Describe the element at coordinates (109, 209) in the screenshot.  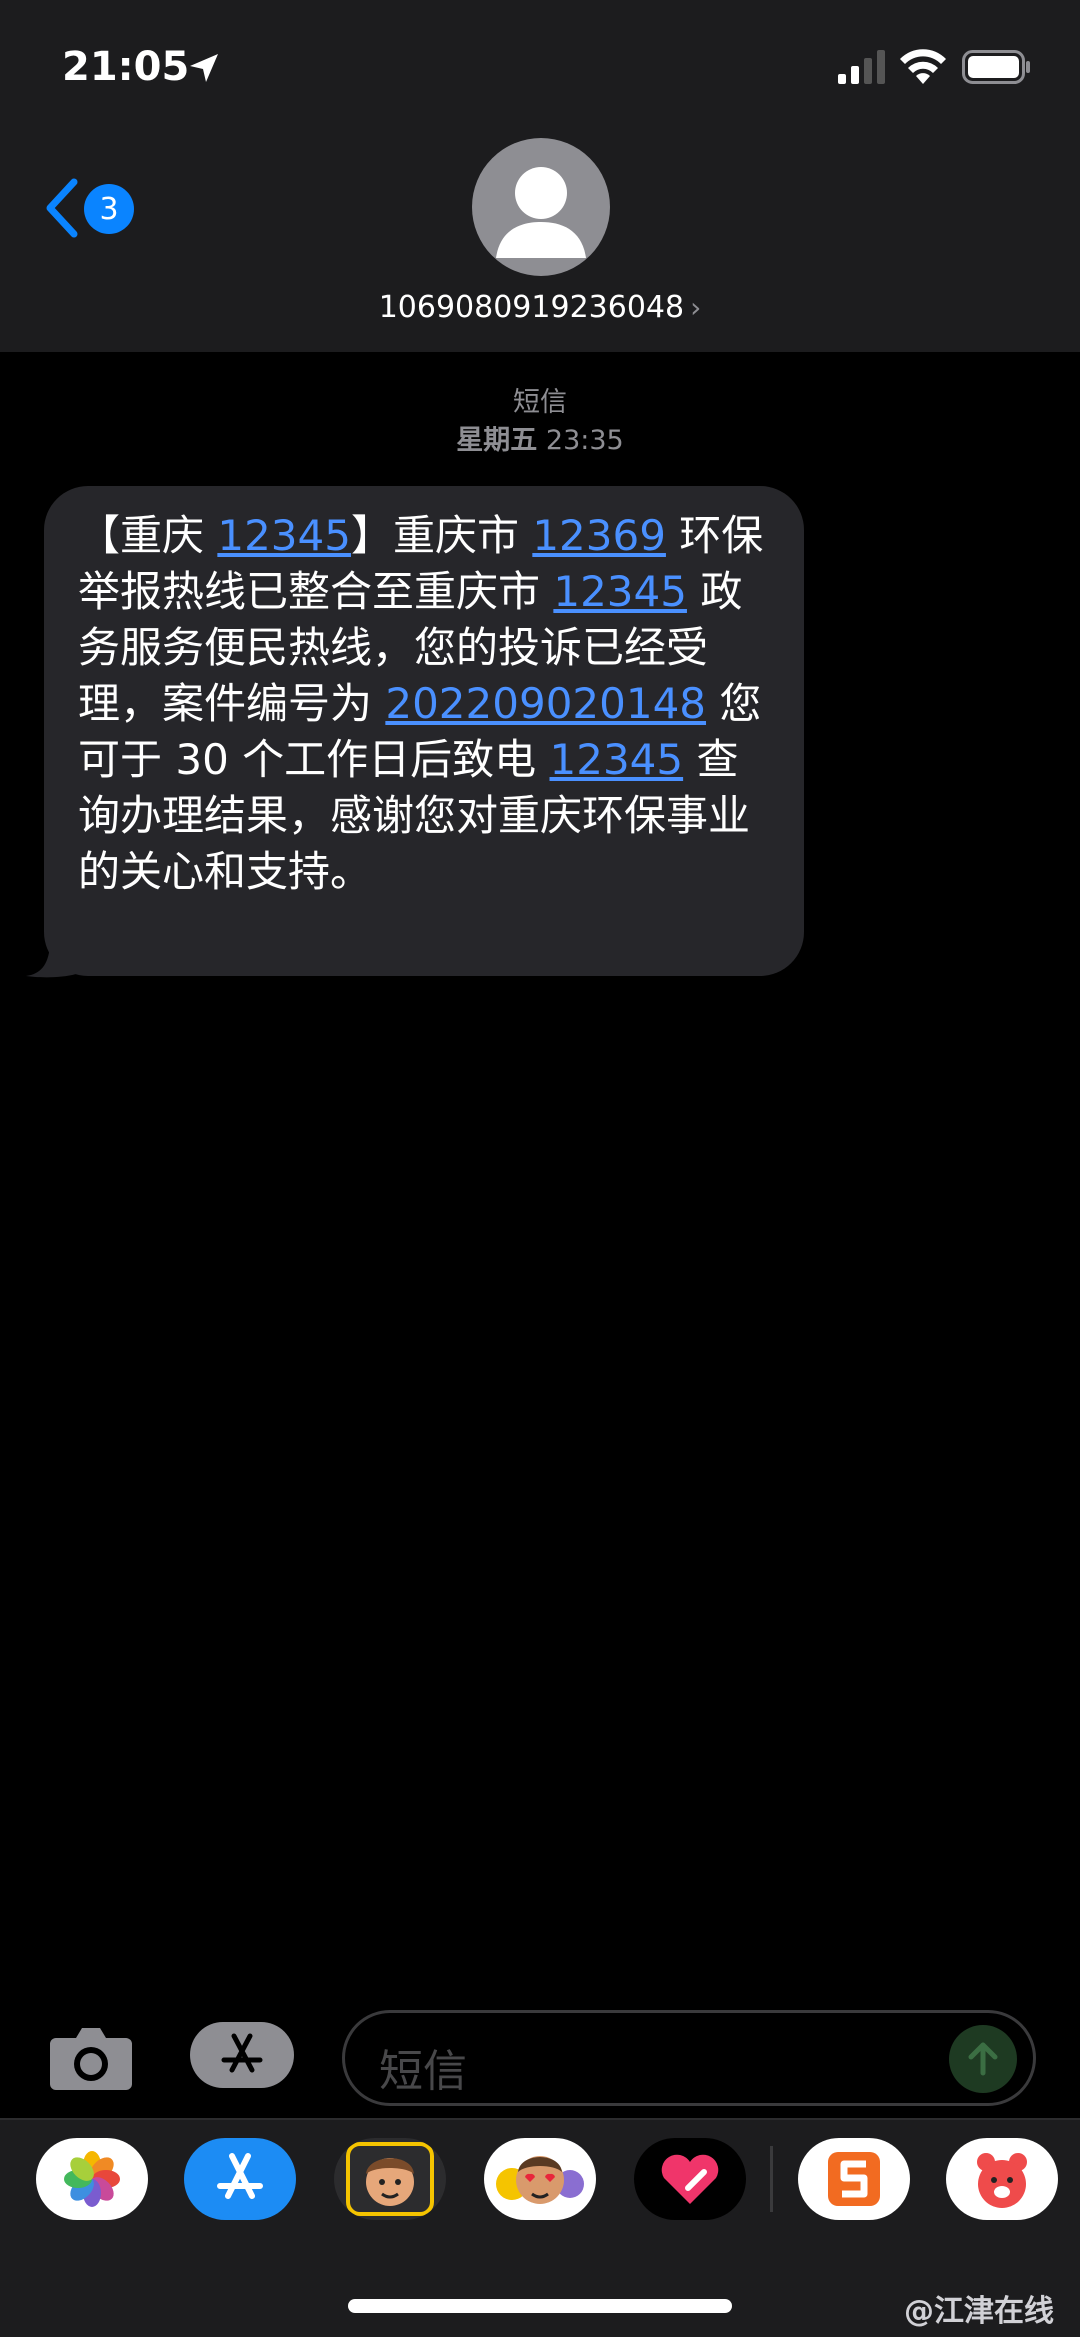
I see `unread-count-badge: 3` at that location.